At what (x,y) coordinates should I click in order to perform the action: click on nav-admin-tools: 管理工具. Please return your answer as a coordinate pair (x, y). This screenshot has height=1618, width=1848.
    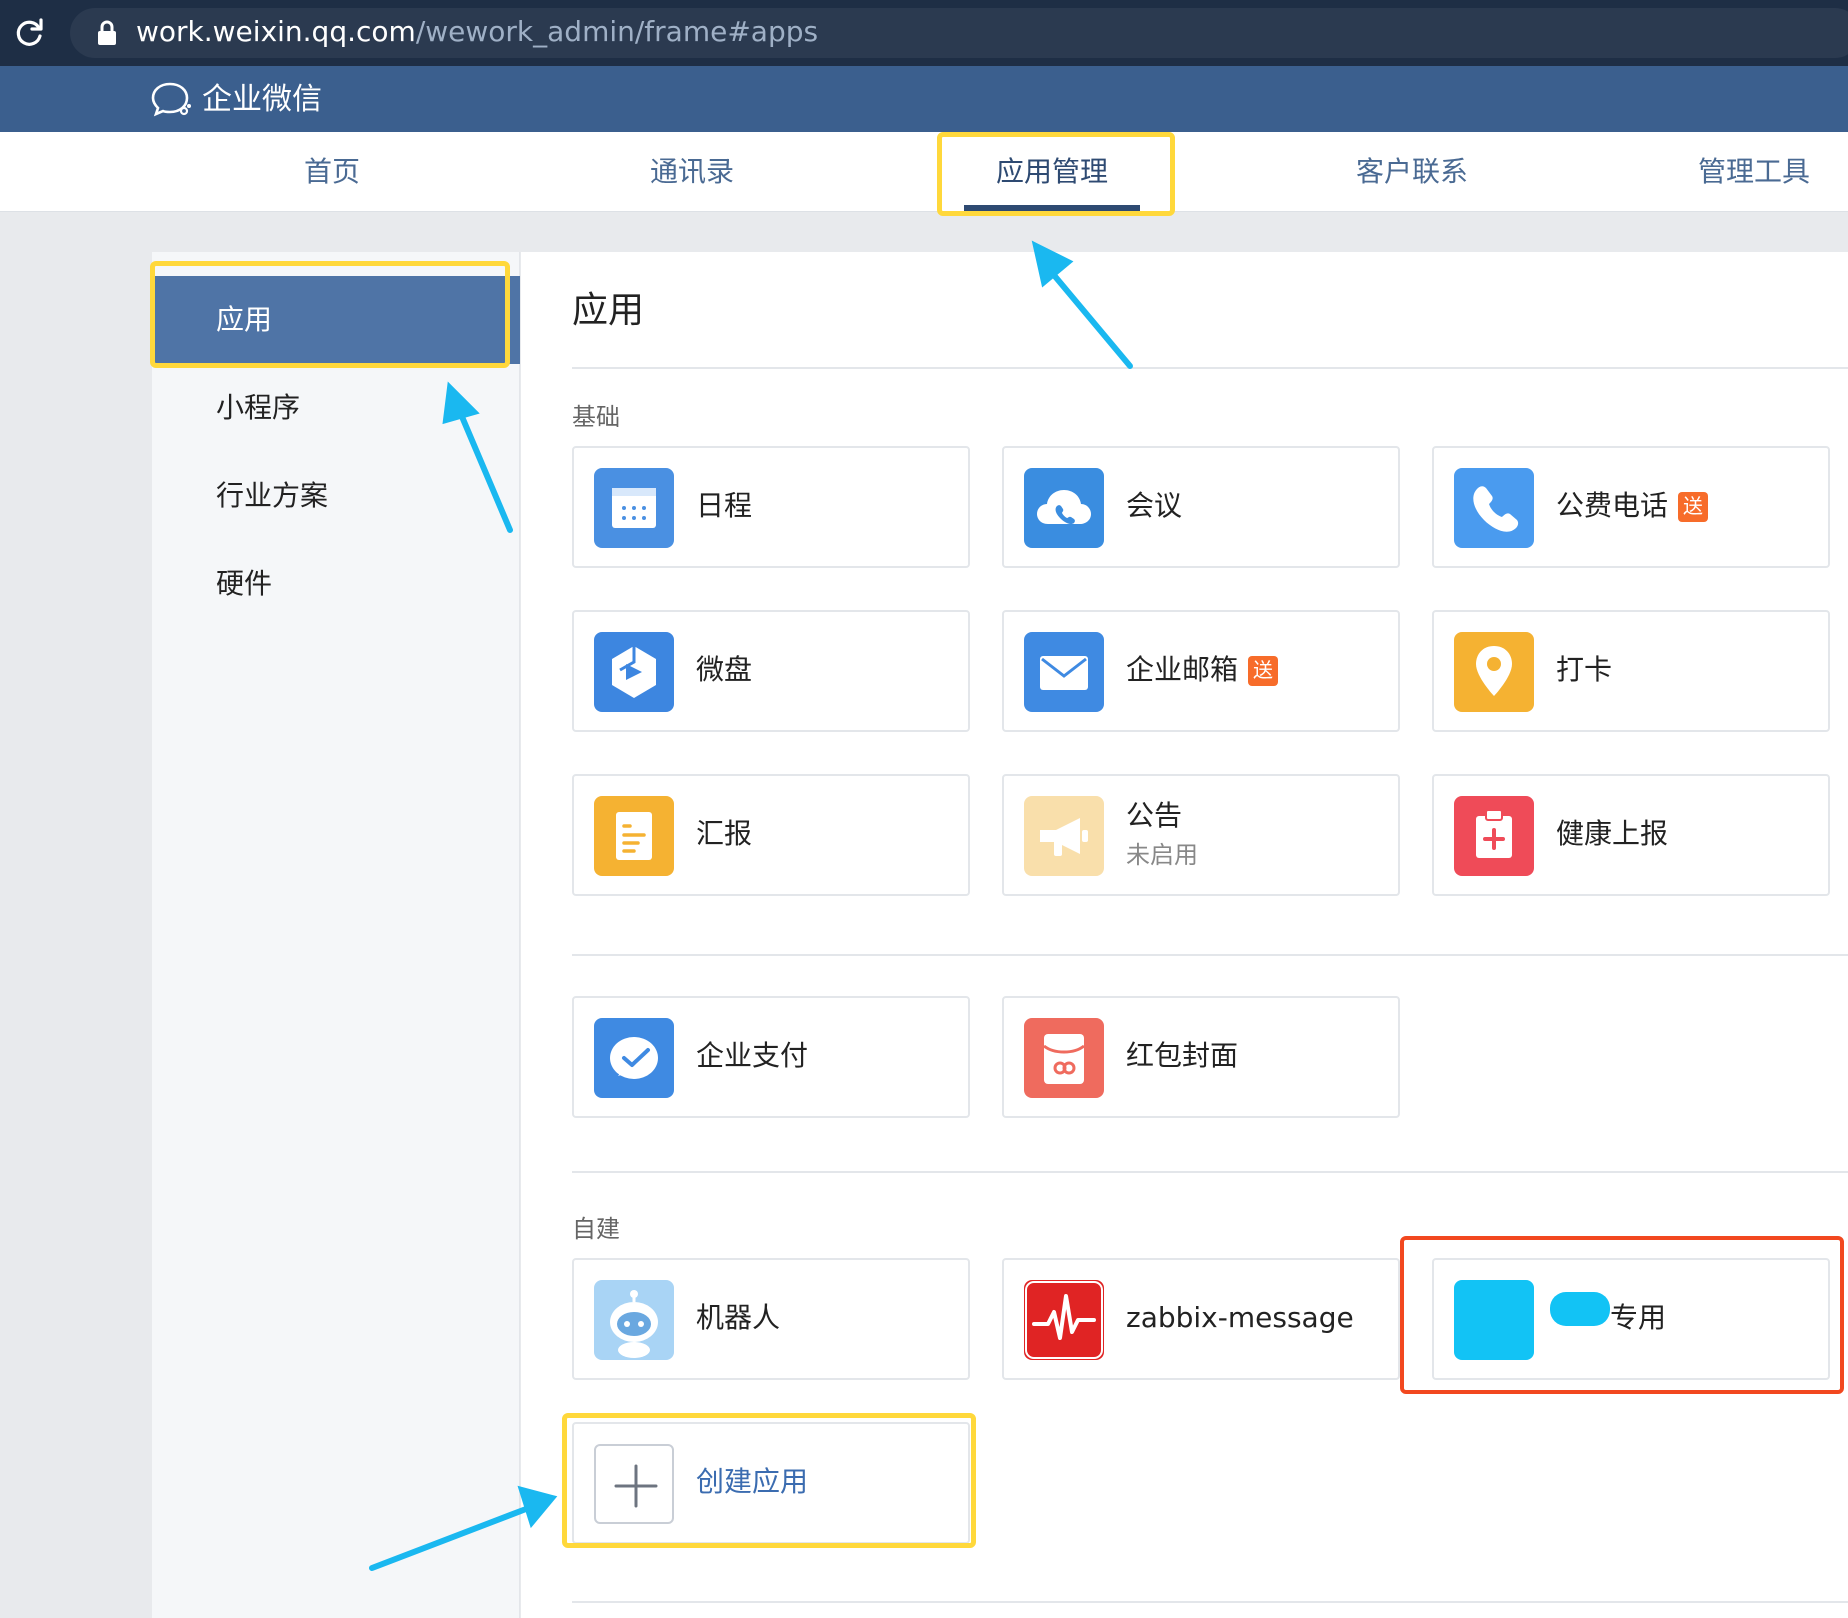
    Looking at the image, I should click on (1754, 172).